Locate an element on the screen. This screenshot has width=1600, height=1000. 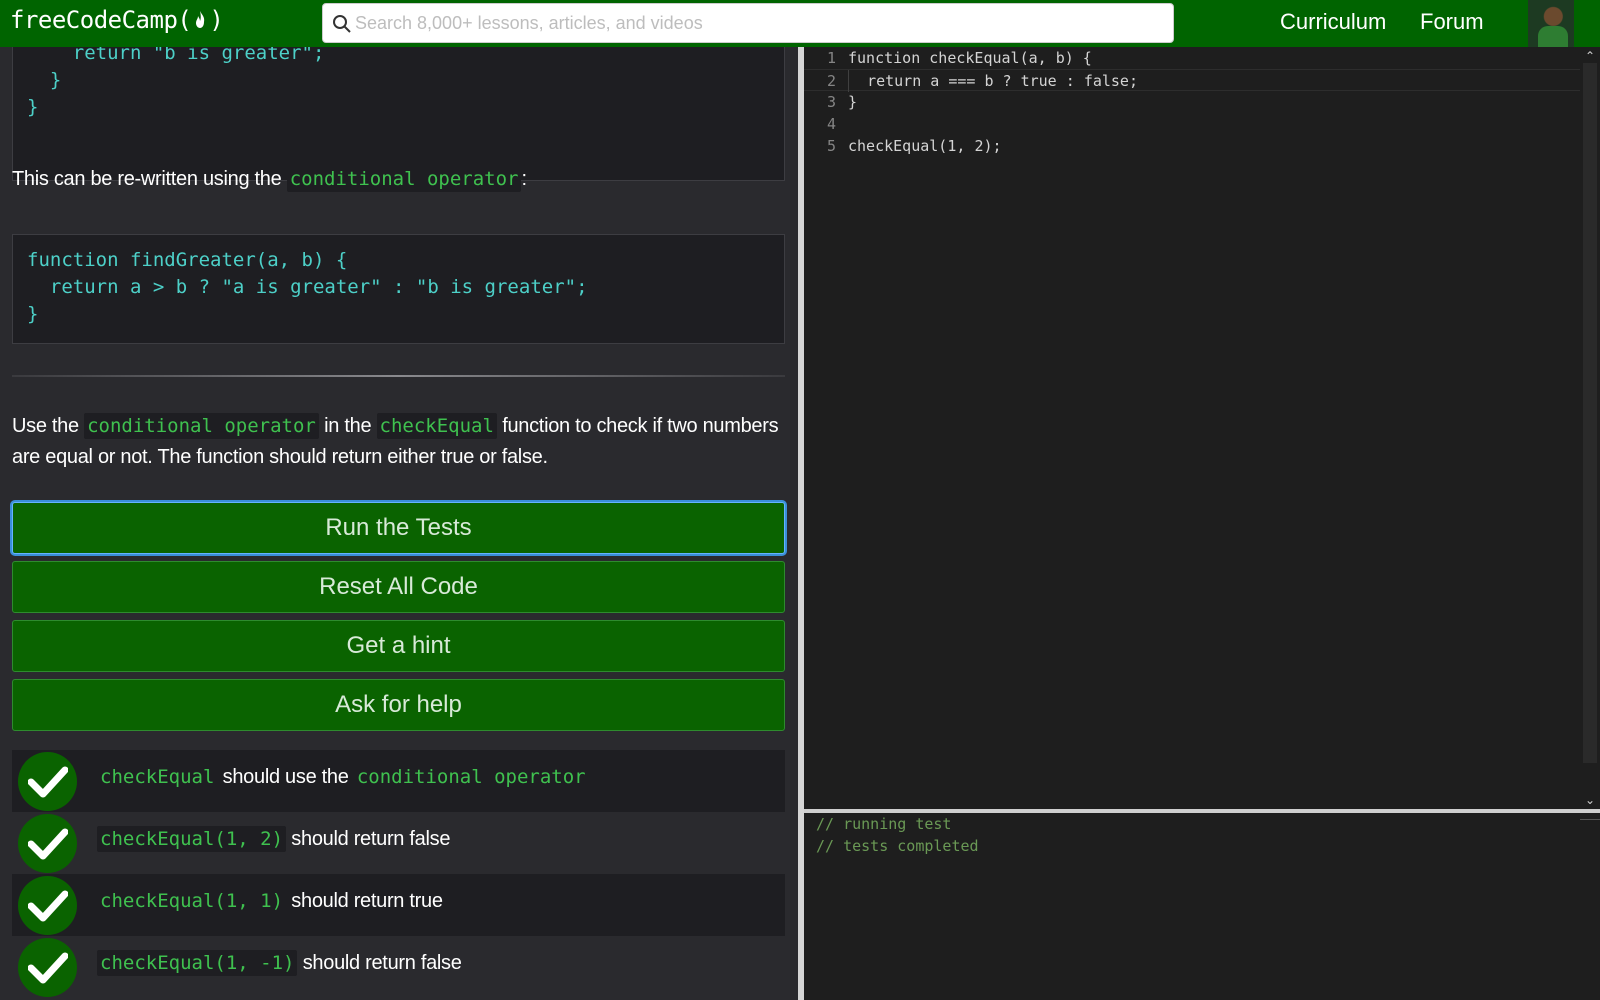
get-hint-button: Get a hint is located at coordinates (398, 646).